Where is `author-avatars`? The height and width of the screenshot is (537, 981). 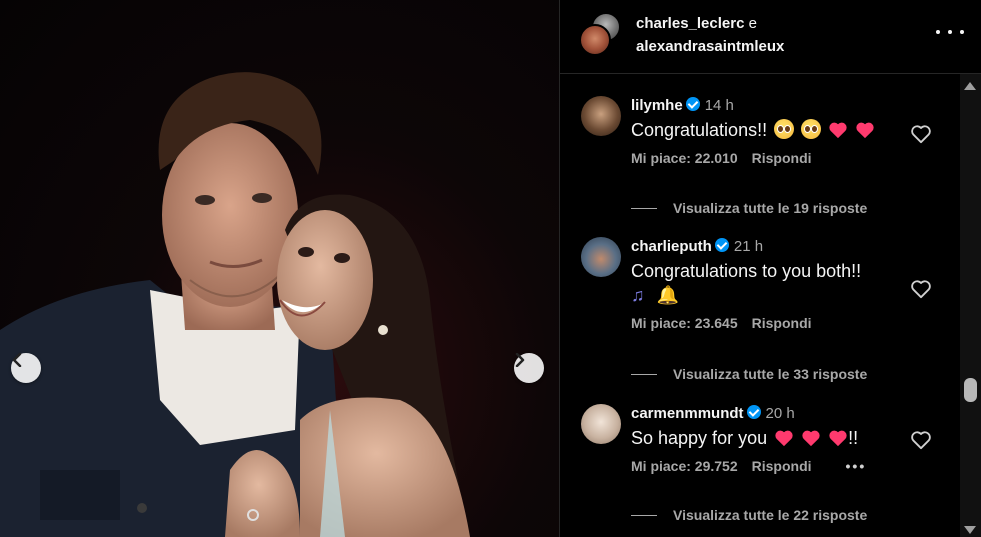 author-avatars is located at coordinates (601, 34).